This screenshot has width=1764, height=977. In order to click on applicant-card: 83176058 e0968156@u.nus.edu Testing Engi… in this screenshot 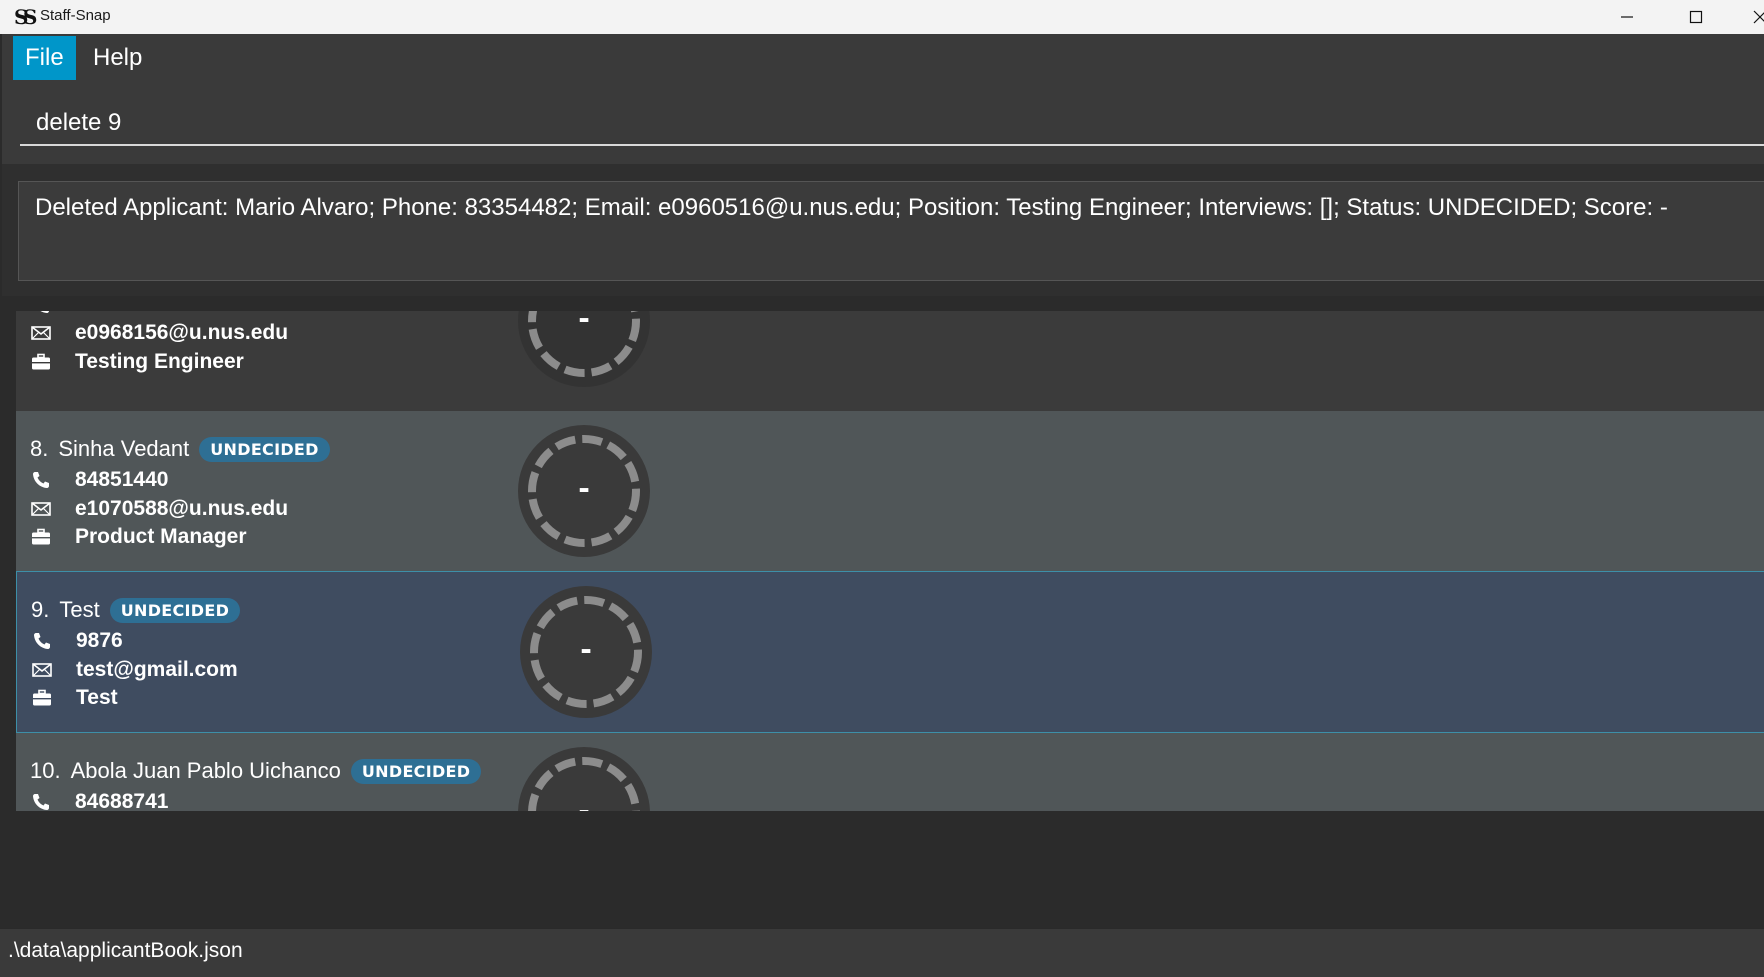, I will do `click(890, 361)`.